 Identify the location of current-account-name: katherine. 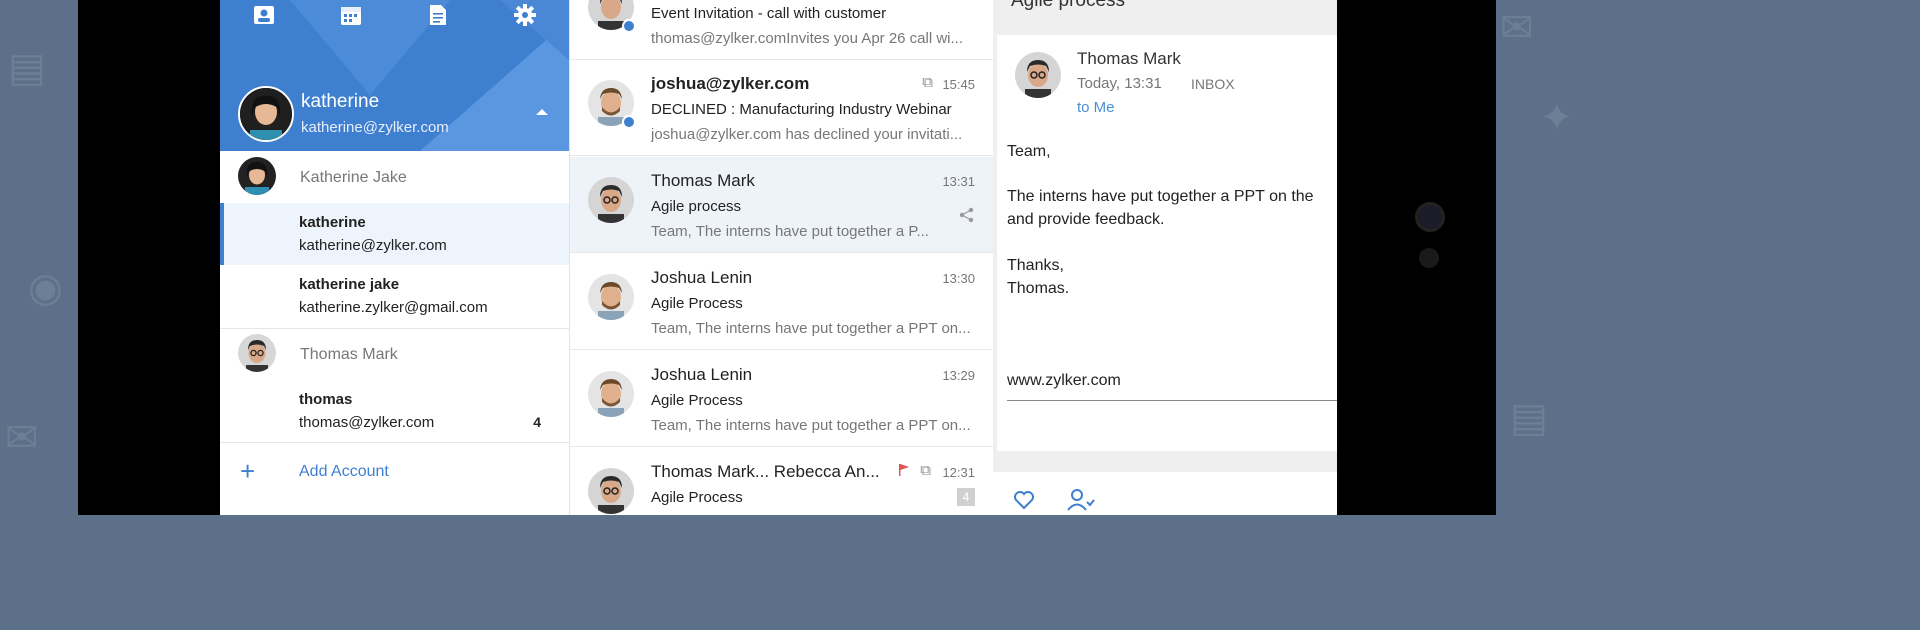
(340, 101).